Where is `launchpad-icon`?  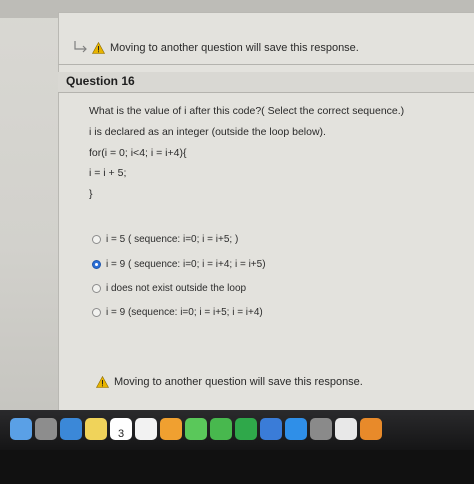
launchpad-icon is located at coordinates (46, 429).